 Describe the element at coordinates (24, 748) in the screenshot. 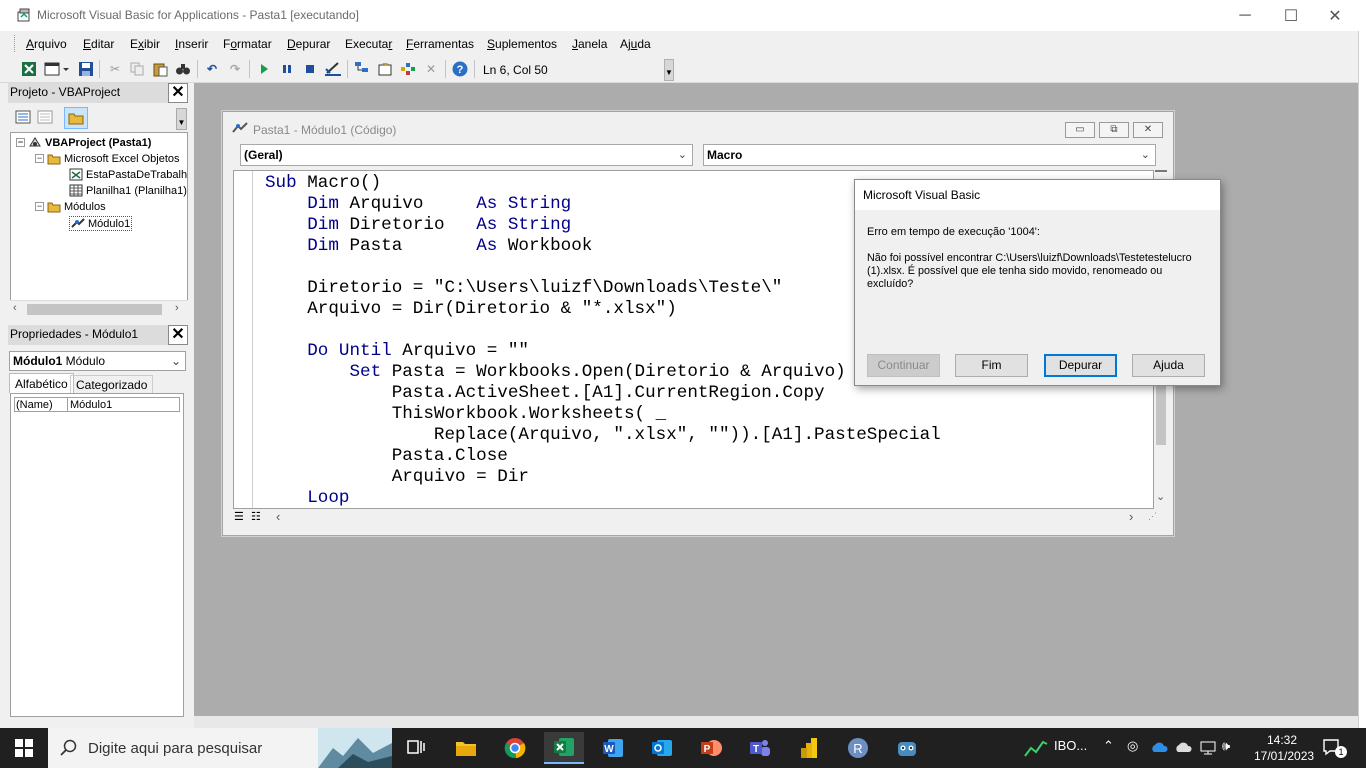

I see `start-button` at that location.